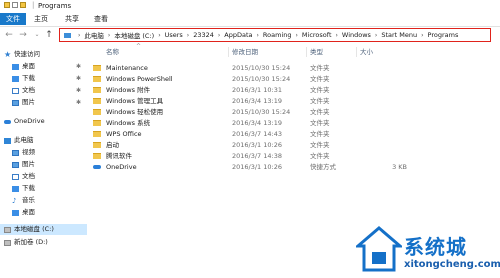 The width and height of the screenshot is (500, 278). What do you see at coordinates (121, 167) in the screenshot?
I see `file-name: OneDrive` at bounding box center [121, 167].